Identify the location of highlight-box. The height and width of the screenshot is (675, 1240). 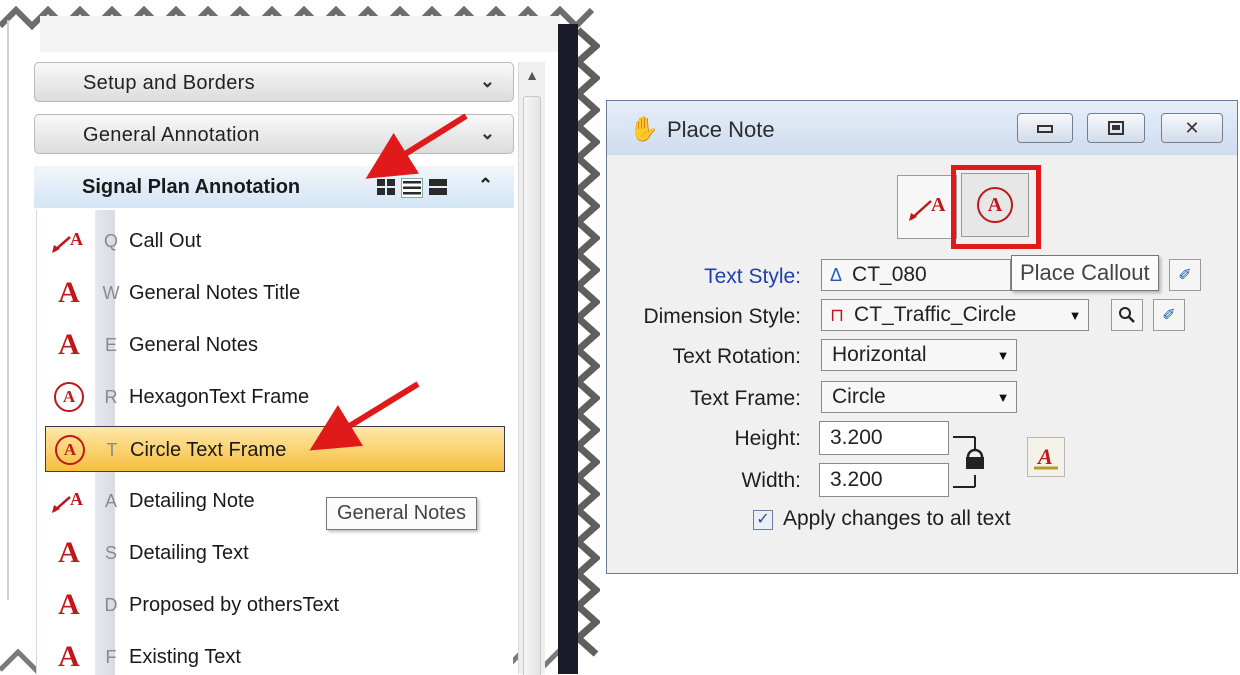
(996, 207).